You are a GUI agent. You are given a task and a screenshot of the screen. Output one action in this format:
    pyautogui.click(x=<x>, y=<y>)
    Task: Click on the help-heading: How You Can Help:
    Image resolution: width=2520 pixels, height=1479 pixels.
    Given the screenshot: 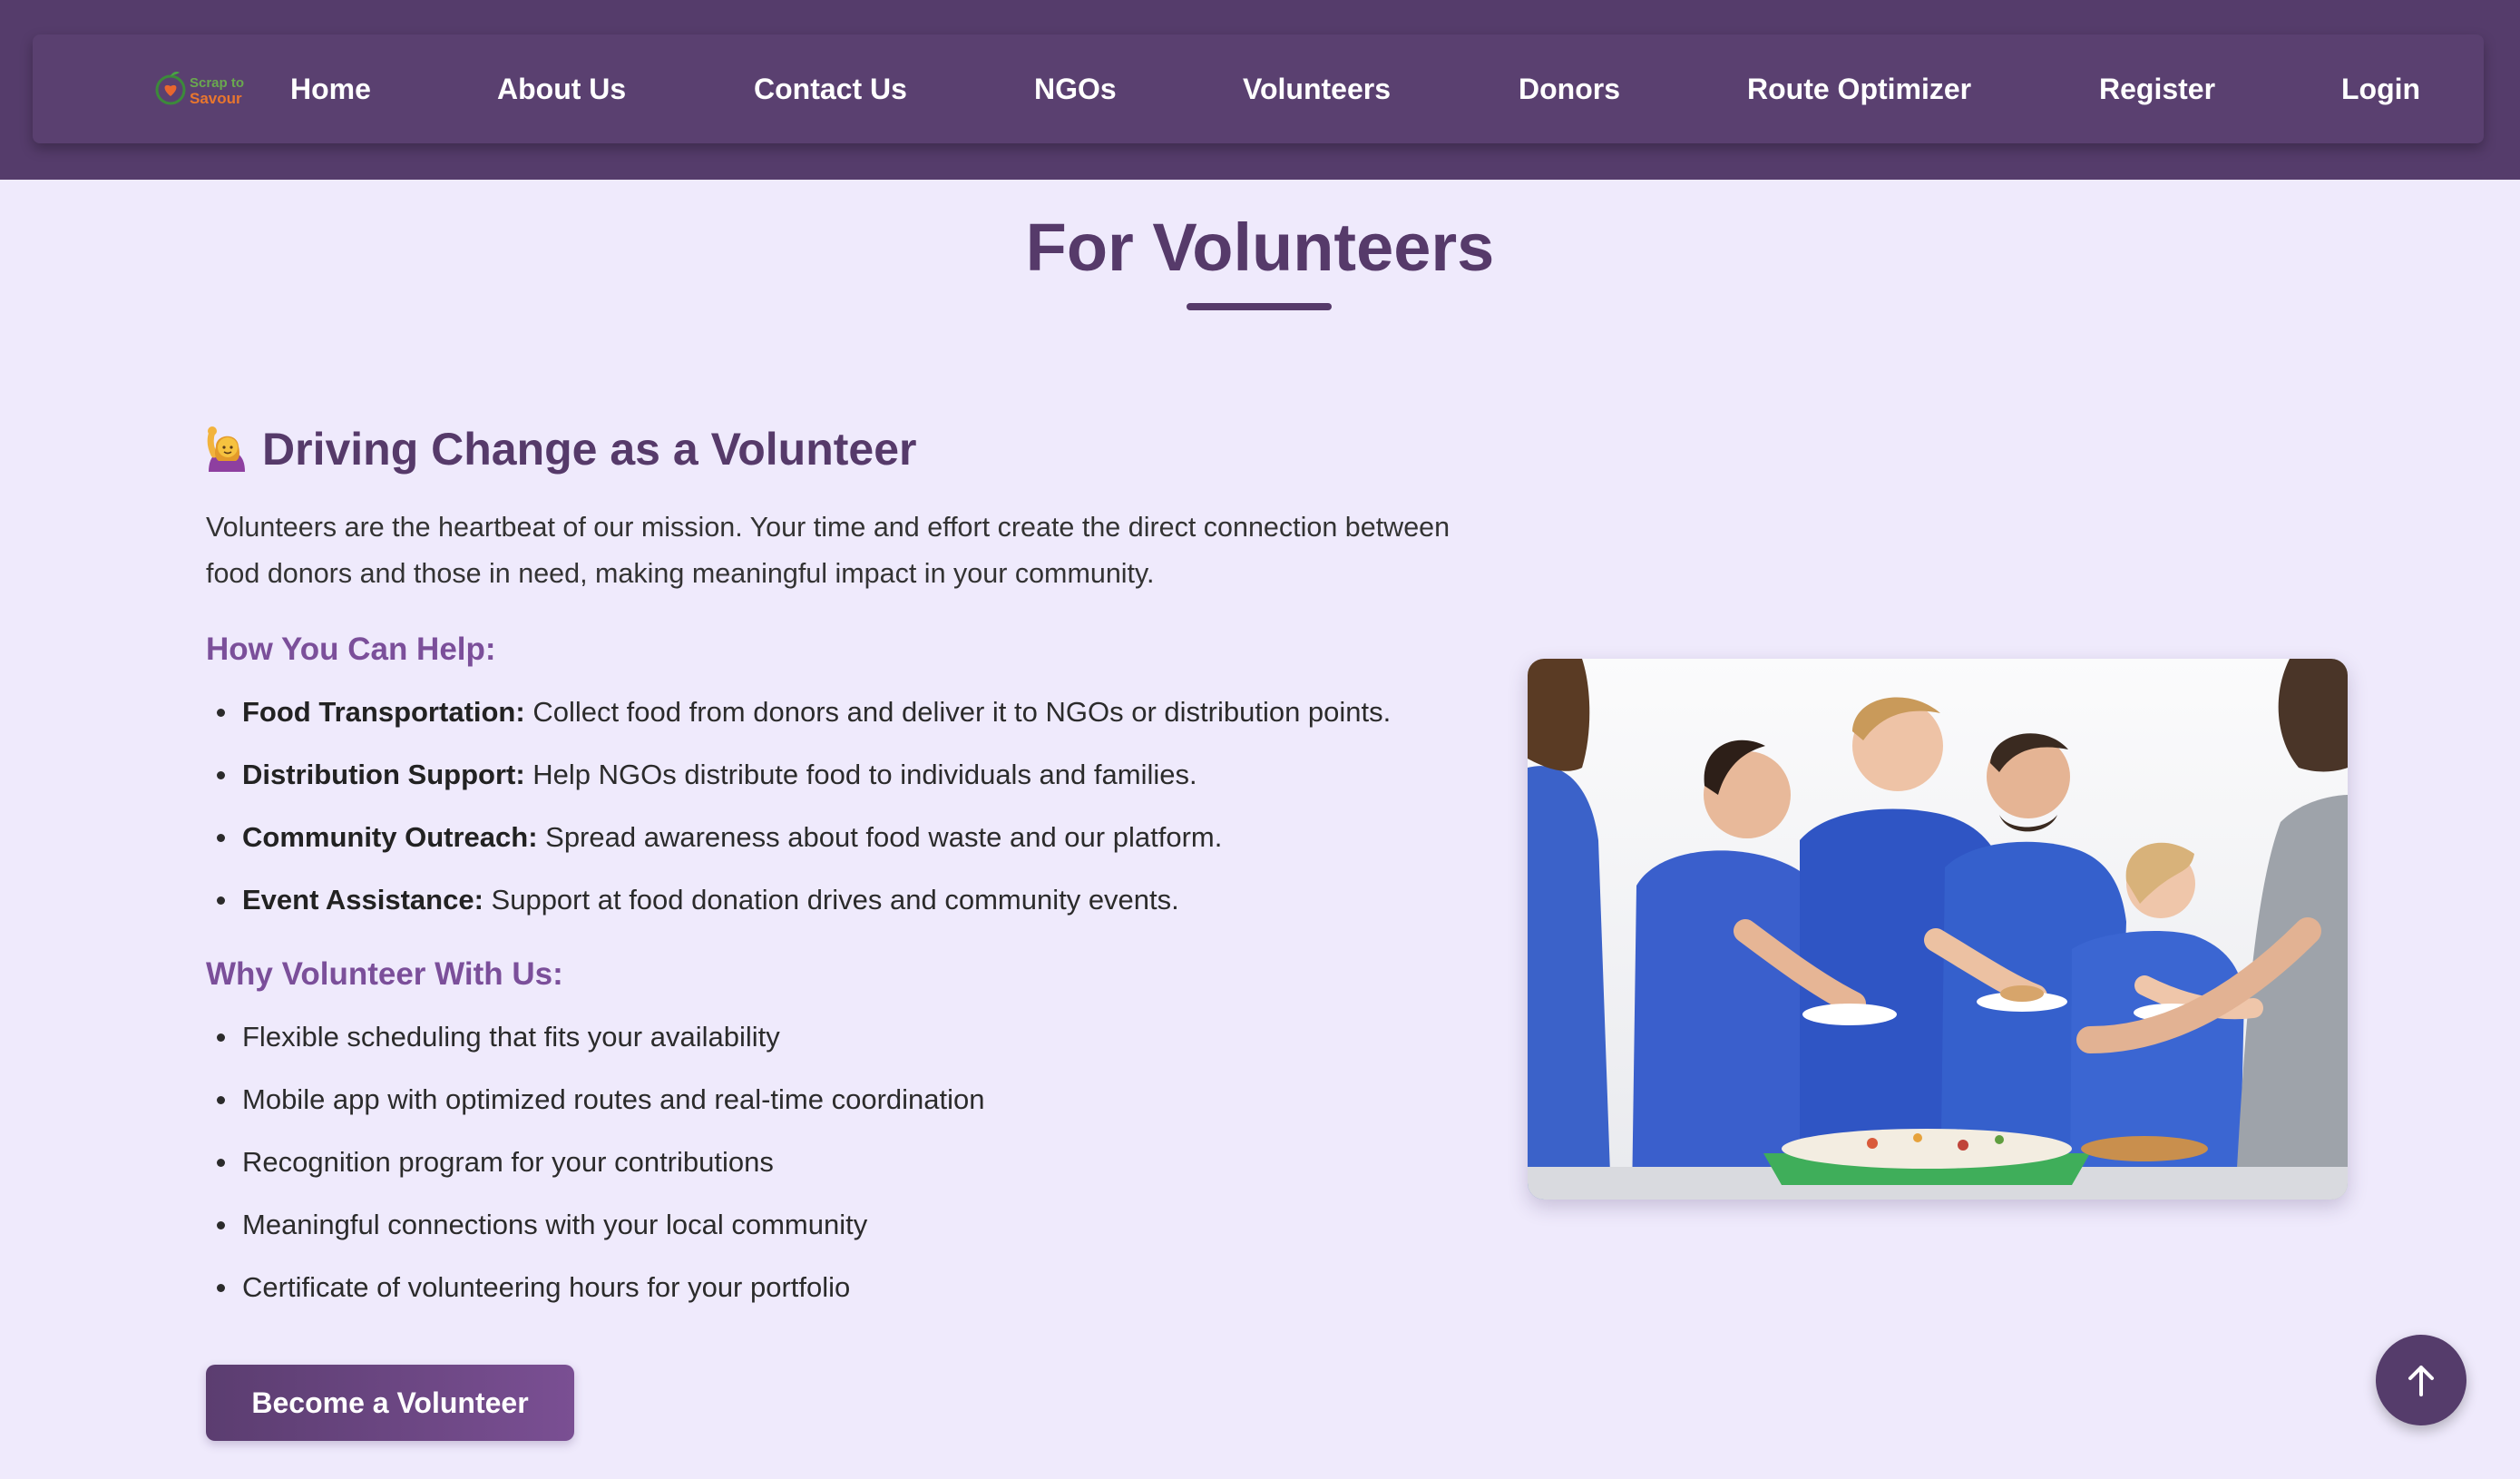 What is the action you would take?
    pyautogui.click(x=351, y=649)
    